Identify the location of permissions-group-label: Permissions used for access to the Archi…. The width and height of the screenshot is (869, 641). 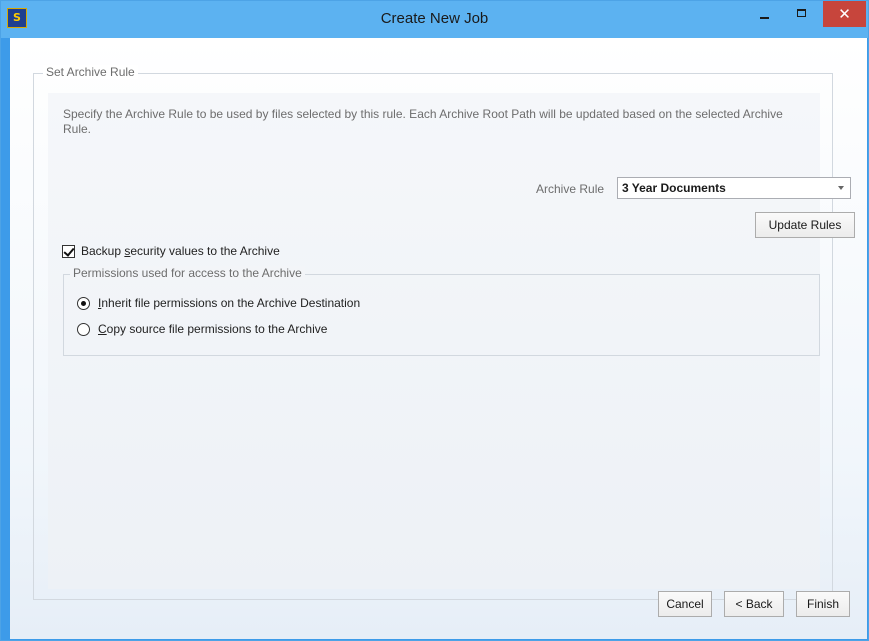
(187, 273).